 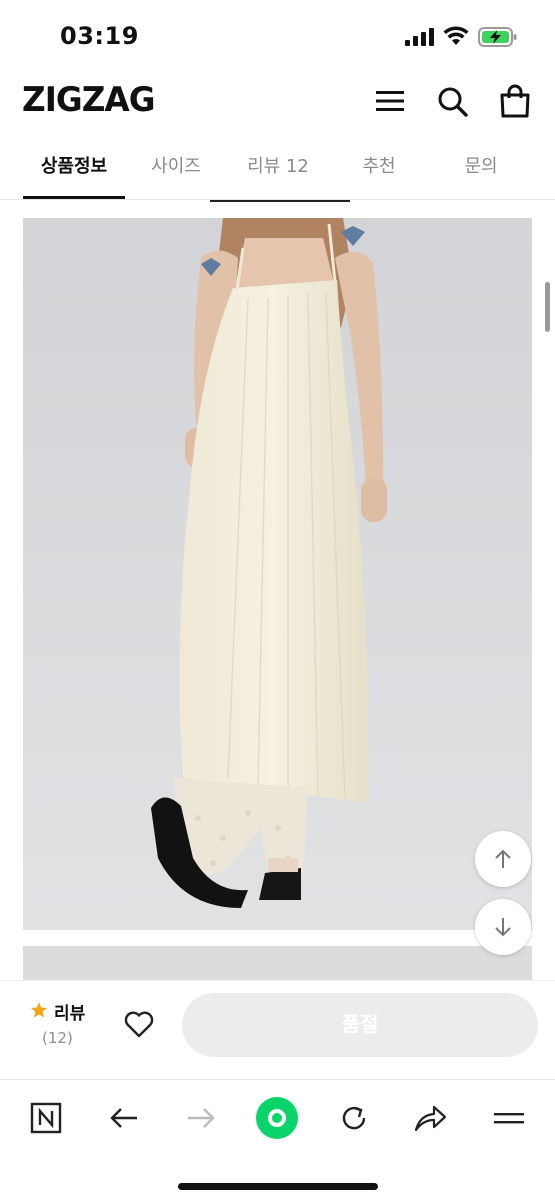 I want to click on browser-toolbar, so click(x=277, y=1139).